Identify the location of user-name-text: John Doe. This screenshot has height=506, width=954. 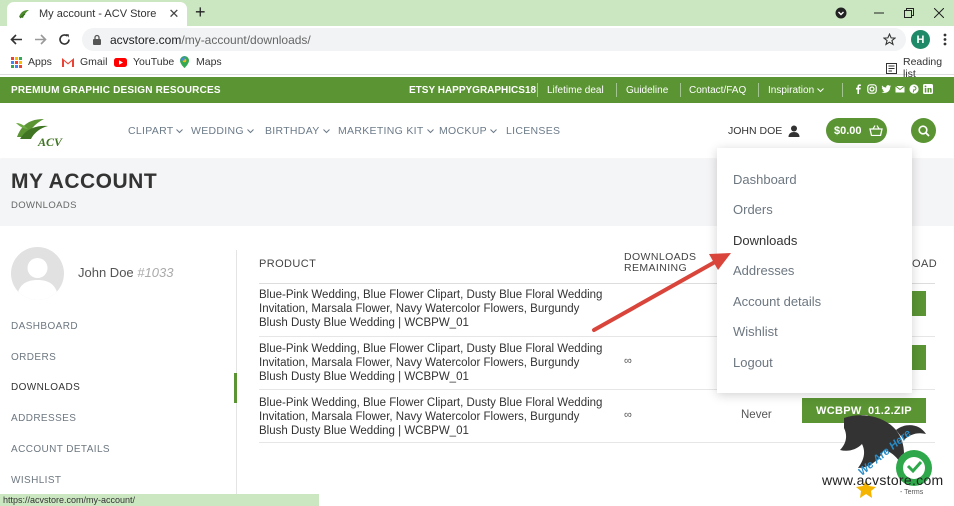
(106, 272).